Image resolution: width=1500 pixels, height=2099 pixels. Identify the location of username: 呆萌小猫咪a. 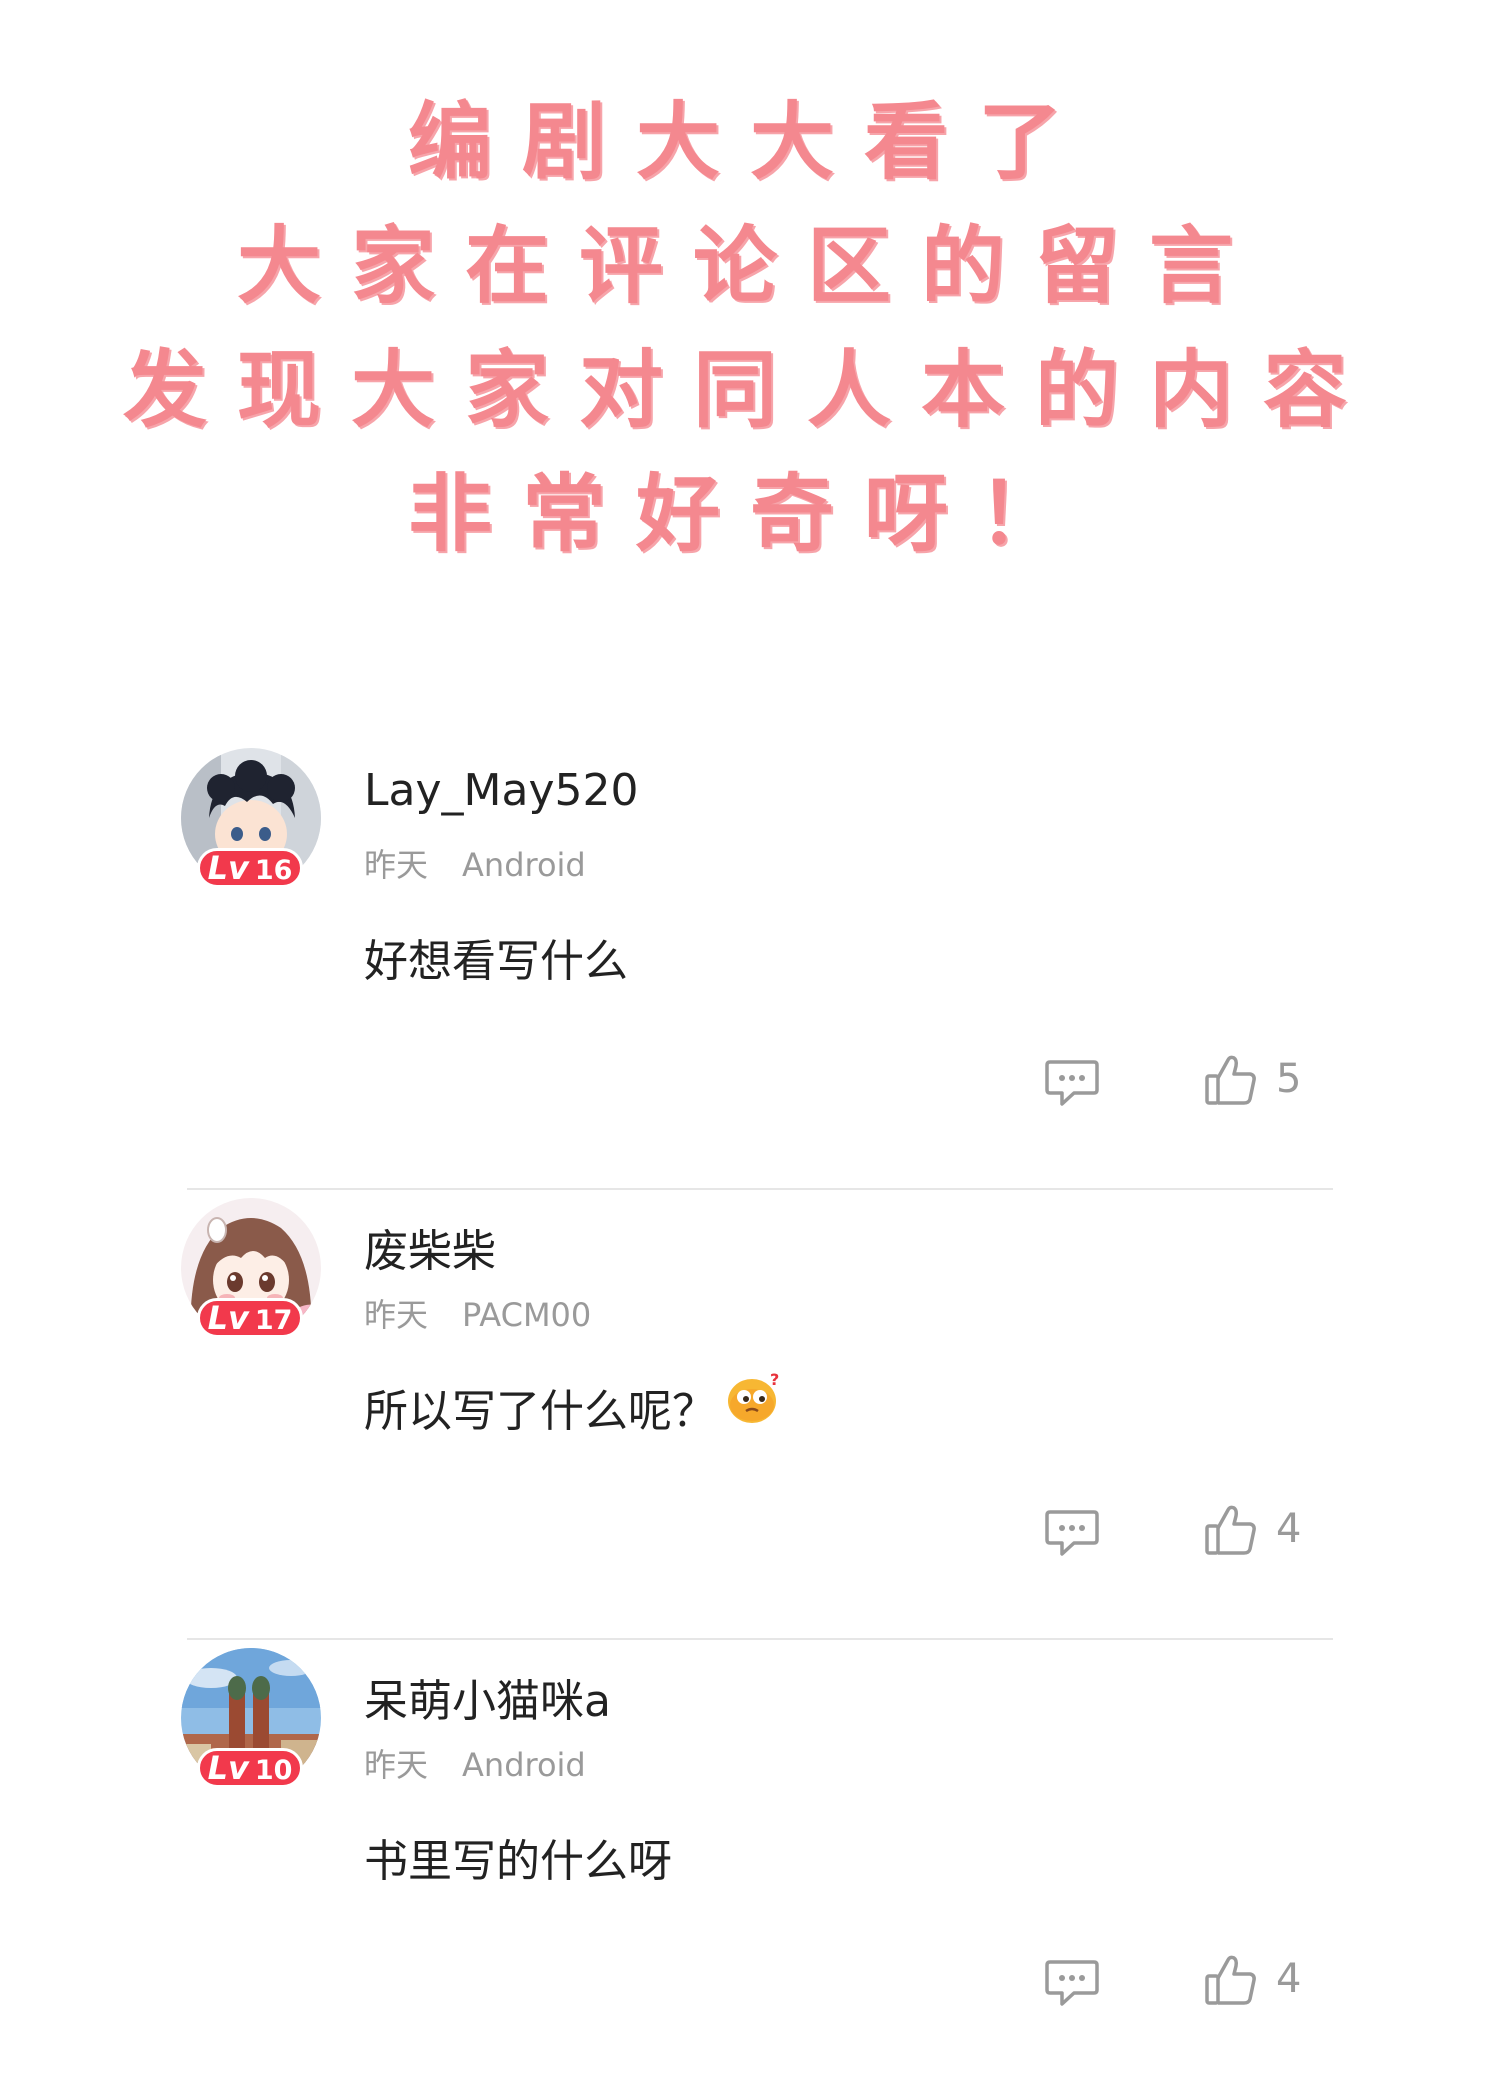
(487, 1697).